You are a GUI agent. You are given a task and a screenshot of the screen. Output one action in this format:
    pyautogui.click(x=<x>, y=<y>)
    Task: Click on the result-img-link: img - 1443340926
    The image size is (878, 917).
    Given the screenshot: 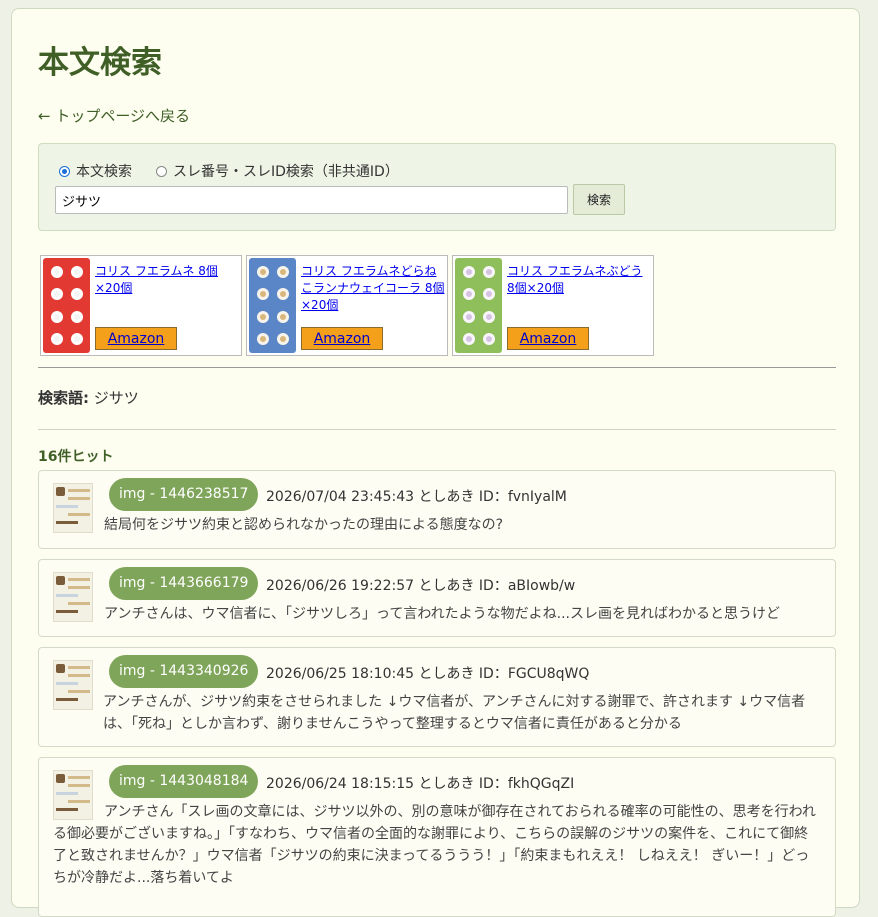 What is the action you would take?
    pyautogui.click(x=184, y=671)
    